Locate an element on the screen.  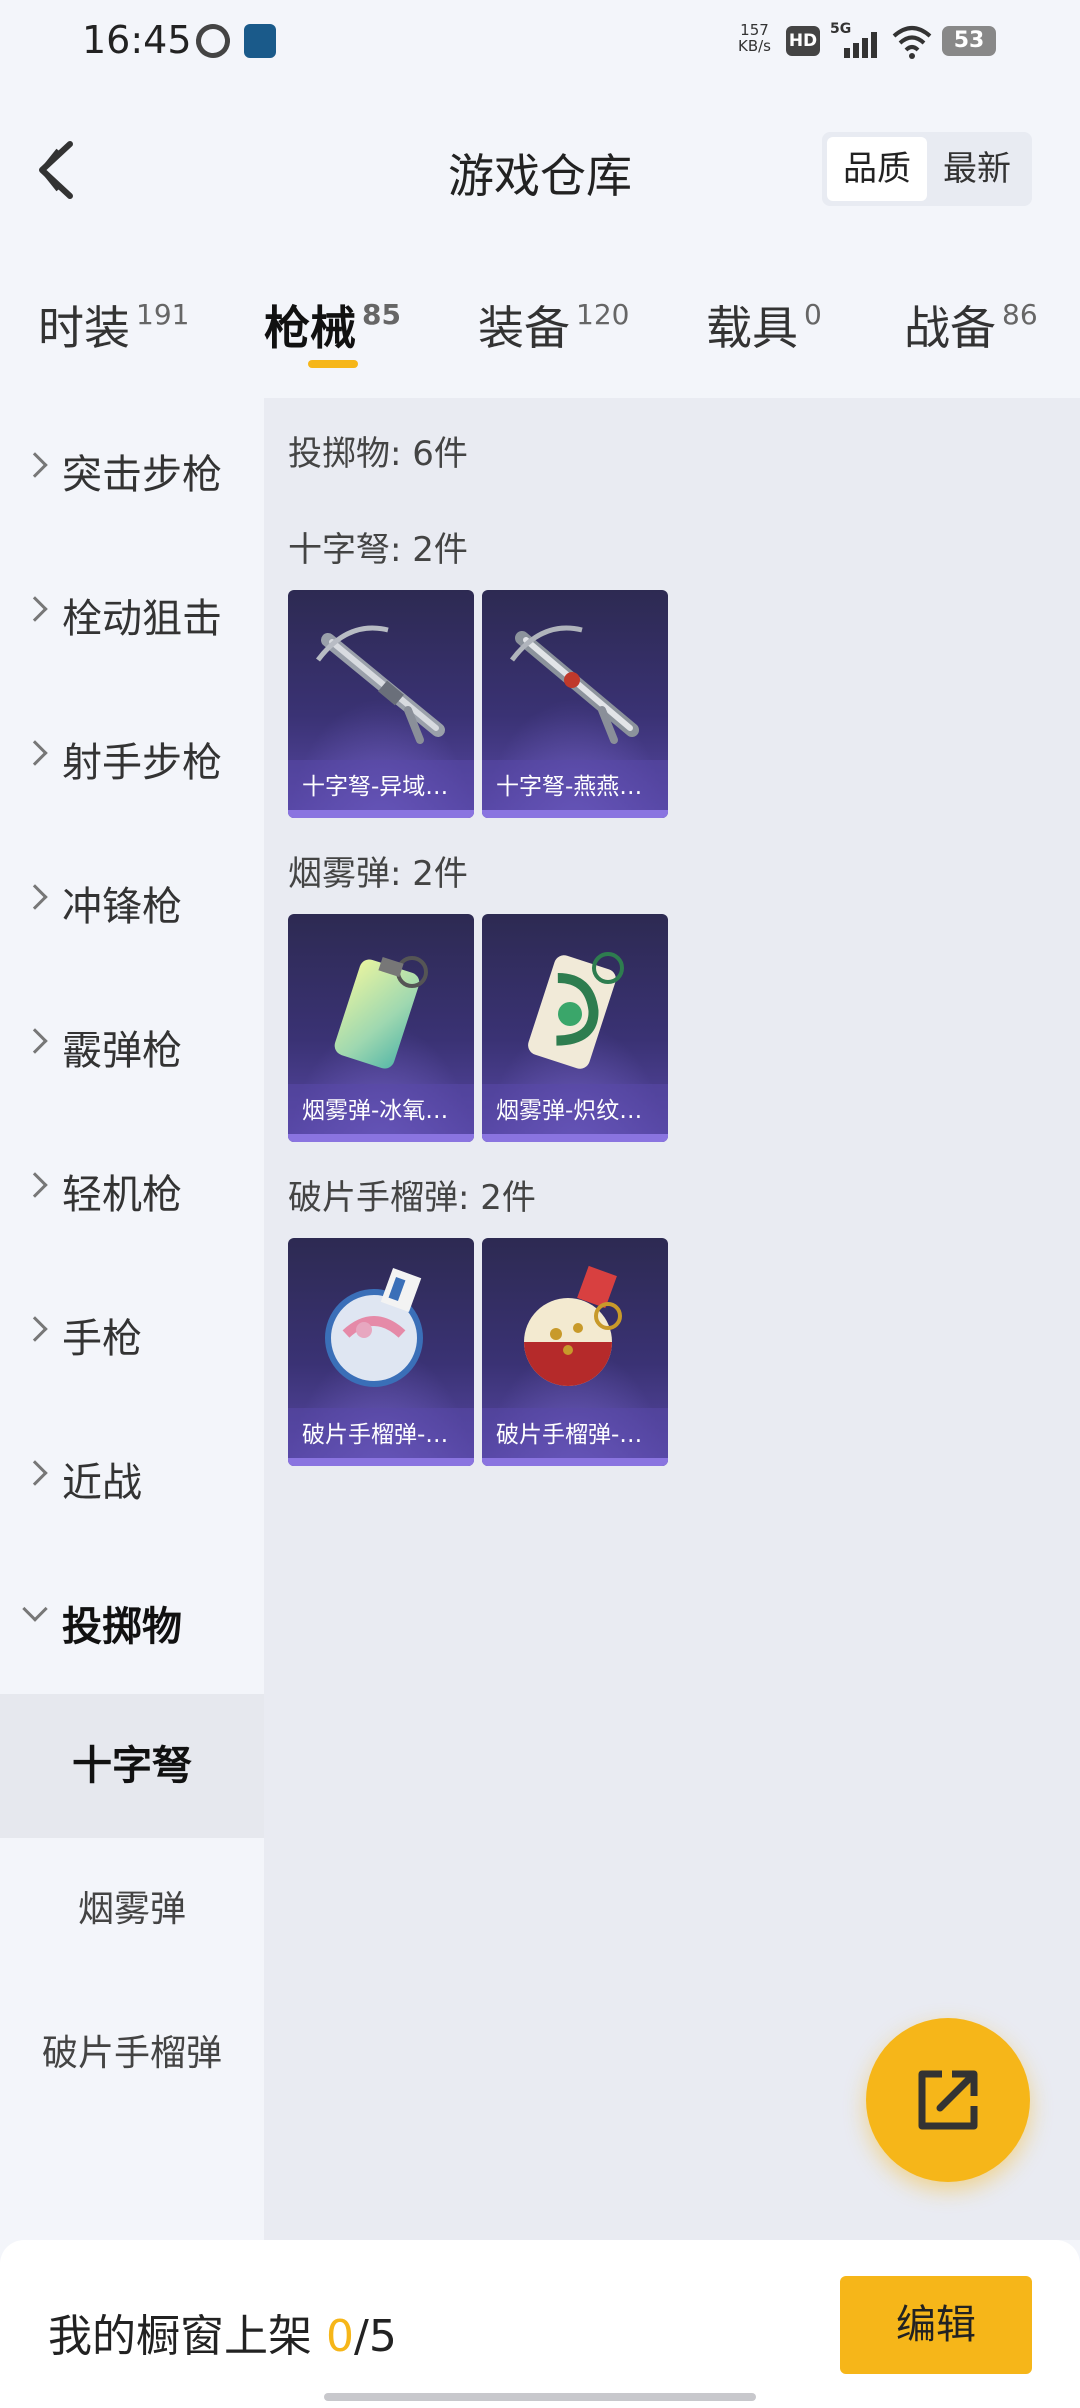
tab-count: 120 is located at coordinates (603, 314).